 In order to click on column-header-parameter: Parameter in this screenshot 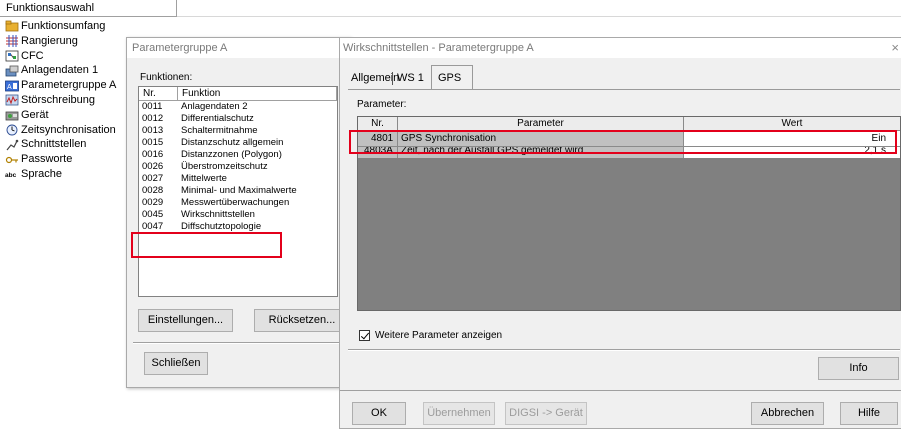, I will do `click(541, 124)`.